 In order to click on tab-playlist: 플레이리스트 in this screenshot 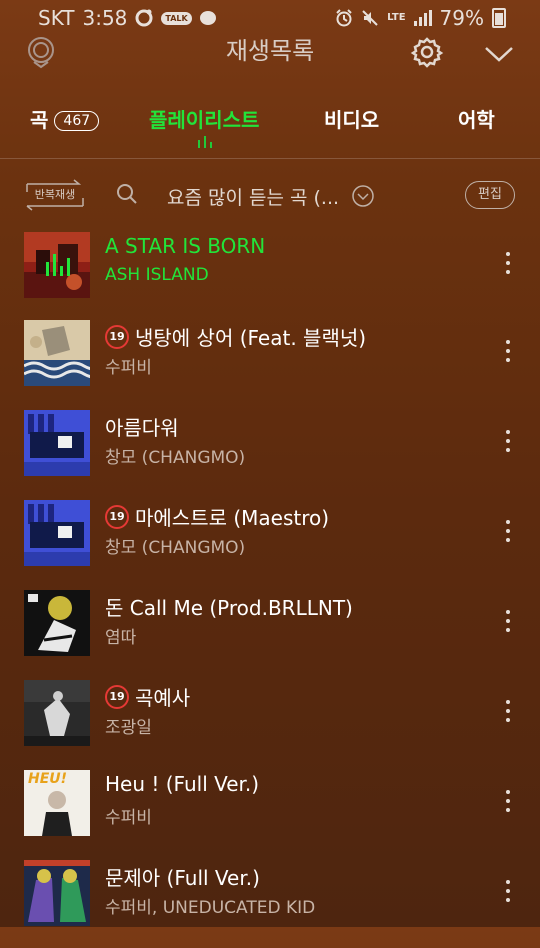, I will do `click(204, 118)`.